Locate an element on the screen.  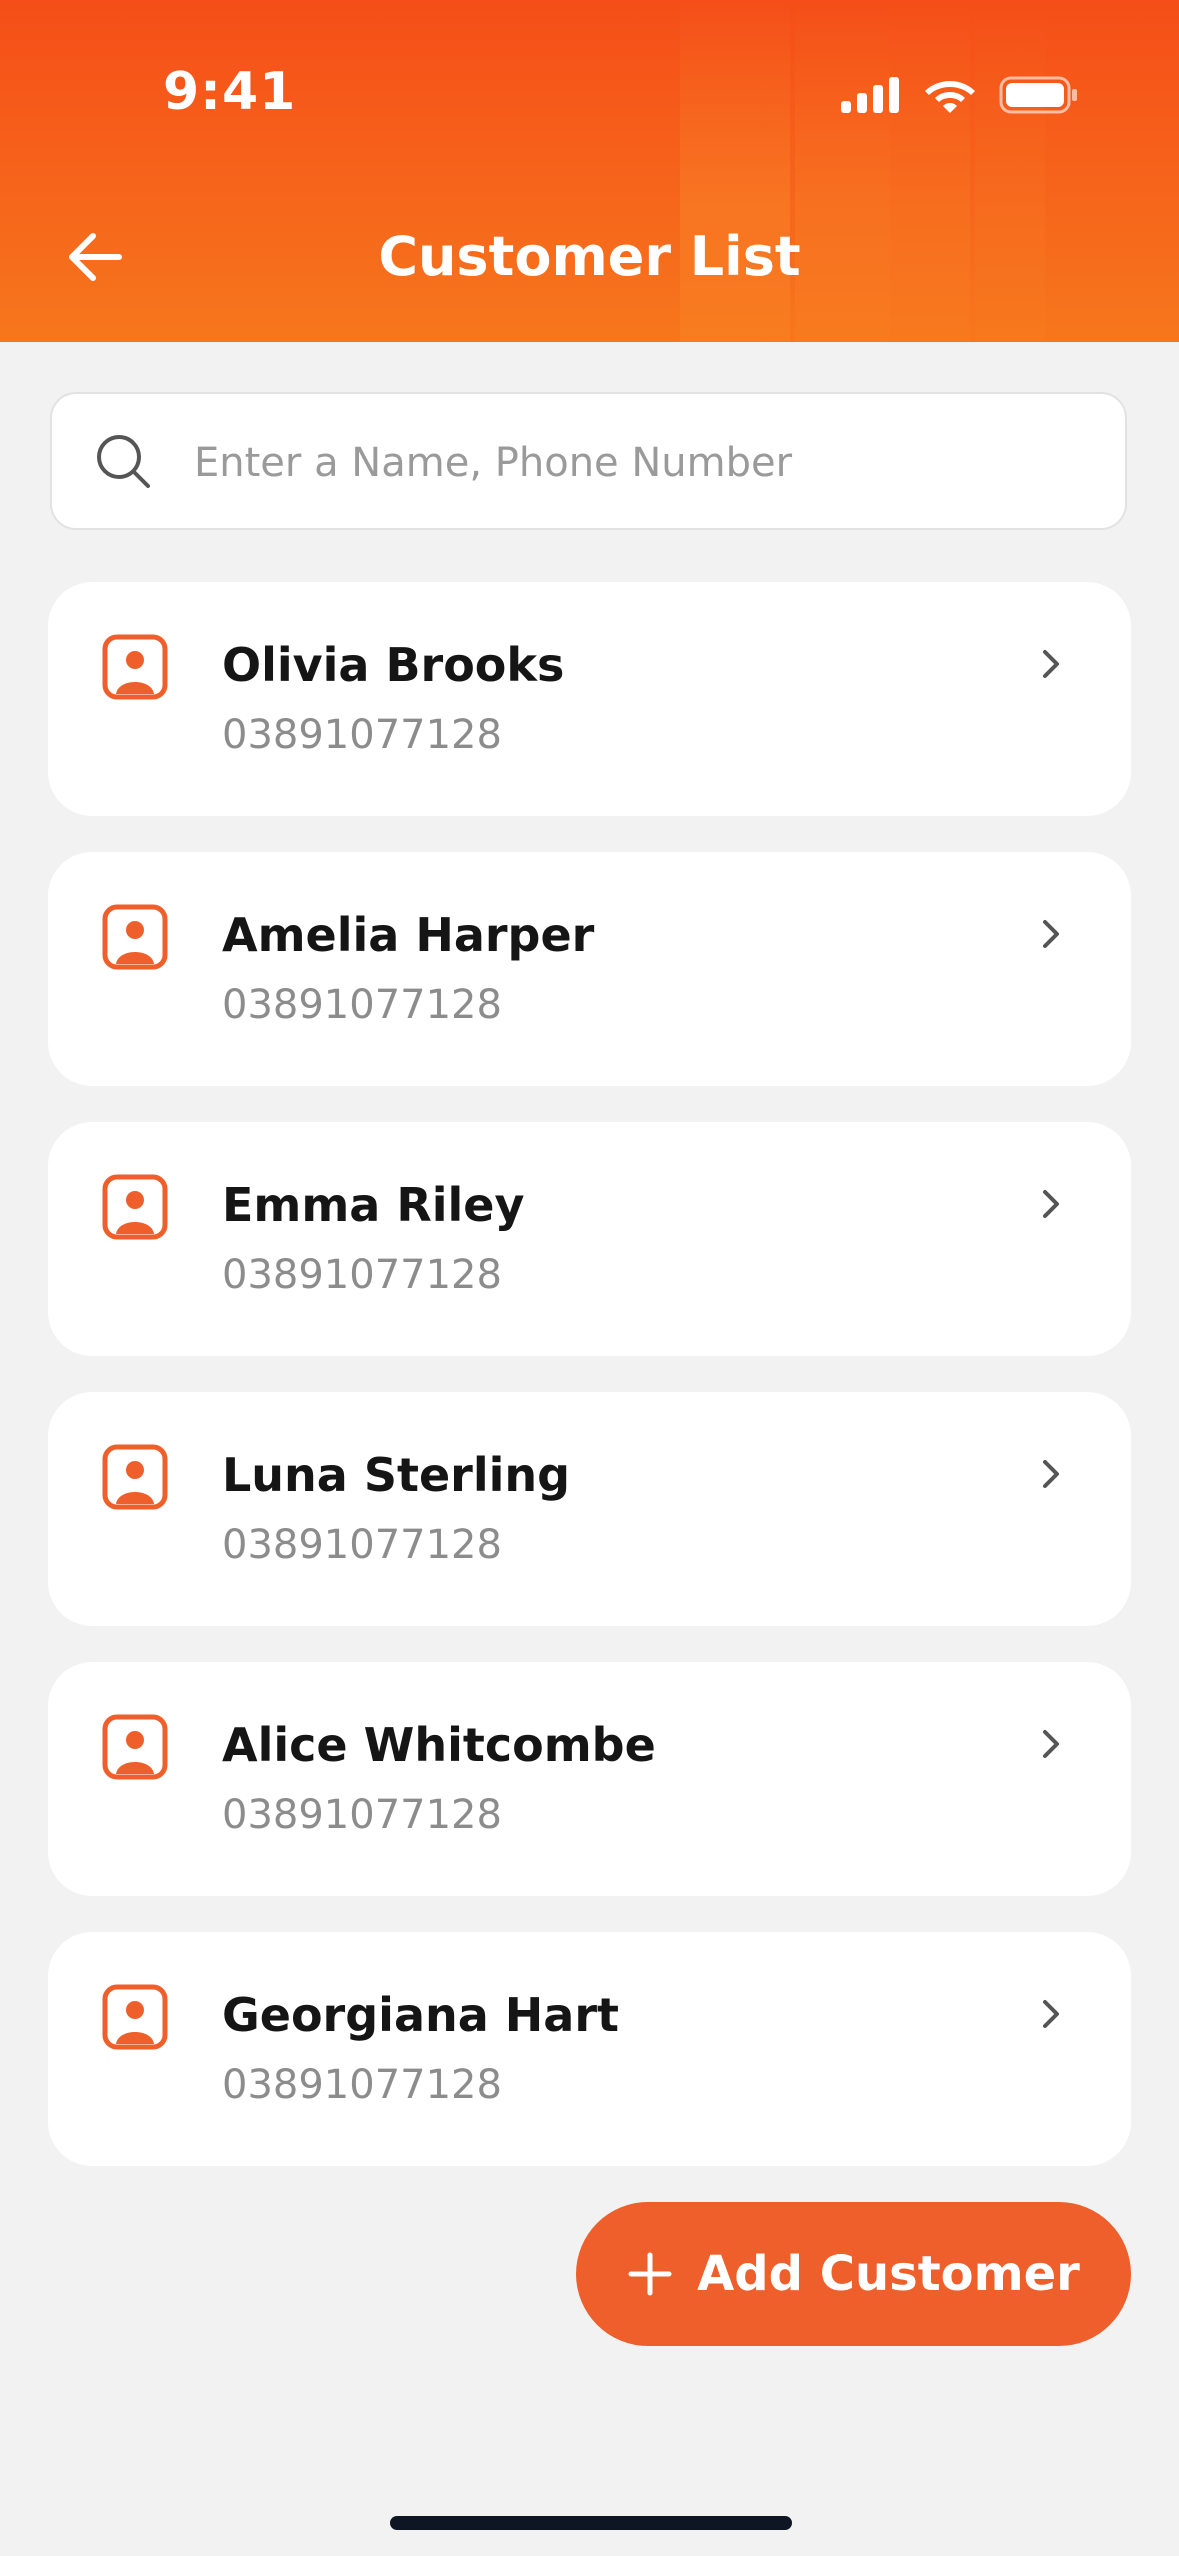
customer-name: Amelia Harper is located at coordinates (408, 935).